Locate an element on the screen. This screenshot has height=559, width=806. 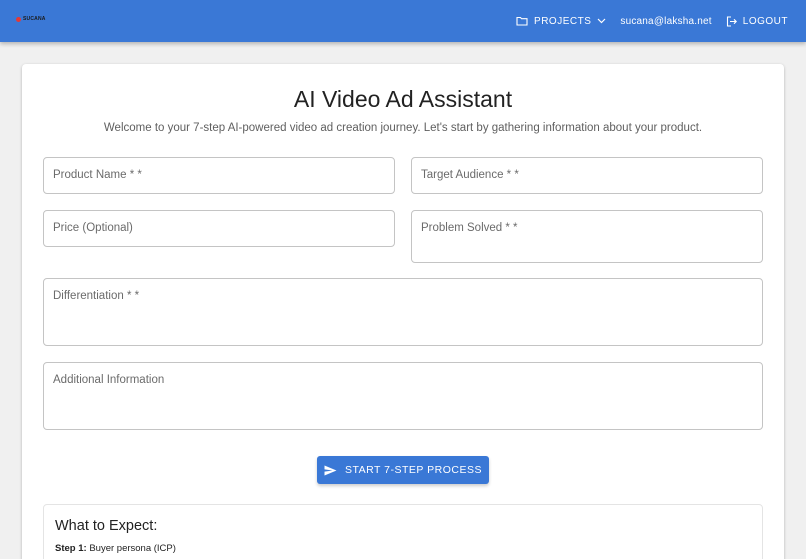
product-name-label: Product Name * * is located at coordinates (97, 175).